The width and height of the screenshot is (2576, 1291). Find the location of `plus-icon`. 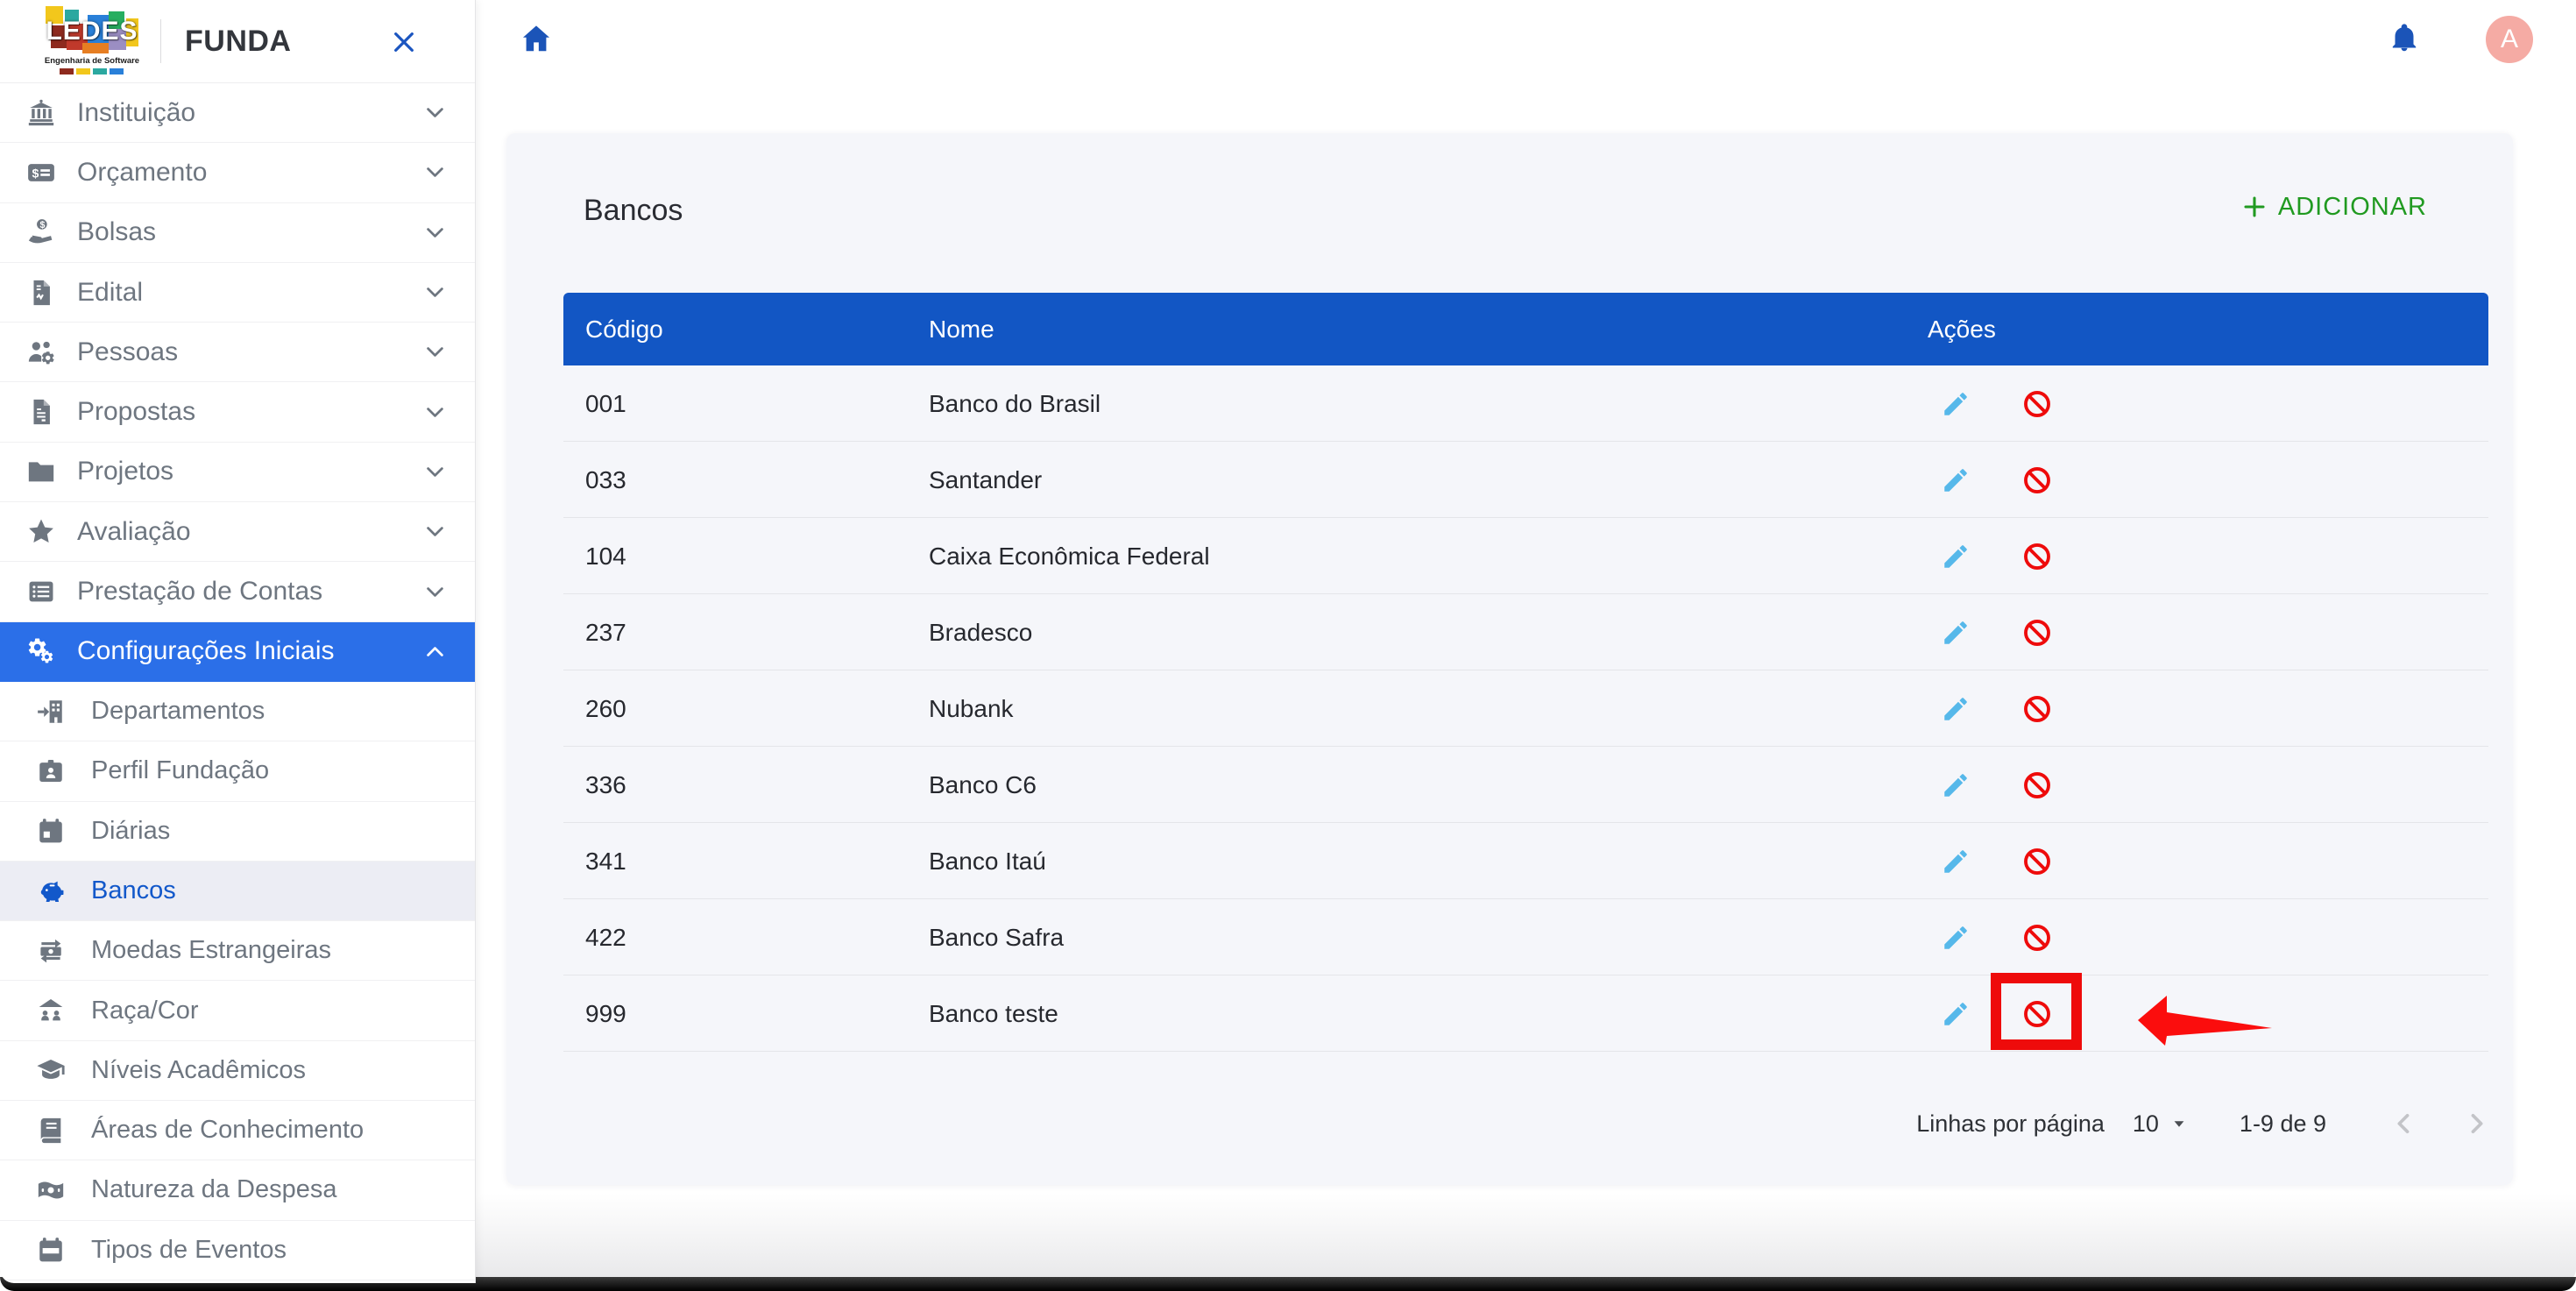

plus-icon is located at coordinates (2254, 207).